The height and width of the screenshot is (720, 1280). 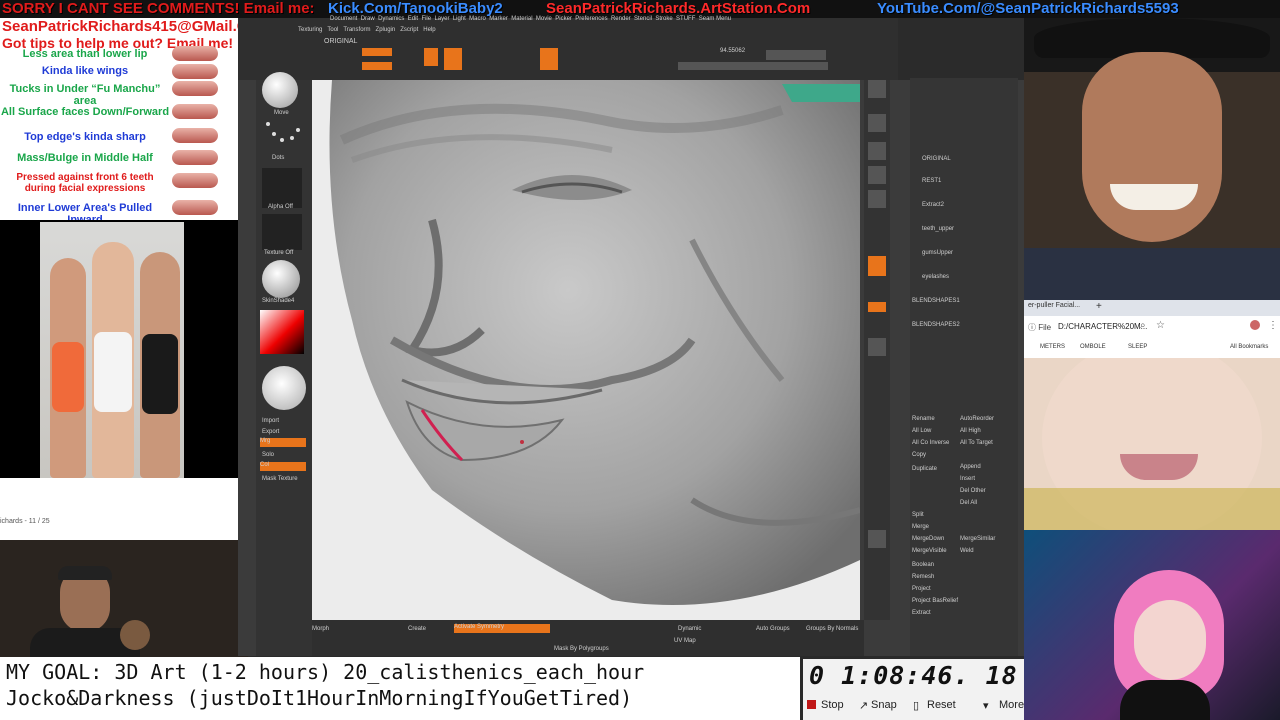 What do you see at coordinates (417, 629) in the screenshot?
I see `create-button: Create` at bounding box center [417, 629].